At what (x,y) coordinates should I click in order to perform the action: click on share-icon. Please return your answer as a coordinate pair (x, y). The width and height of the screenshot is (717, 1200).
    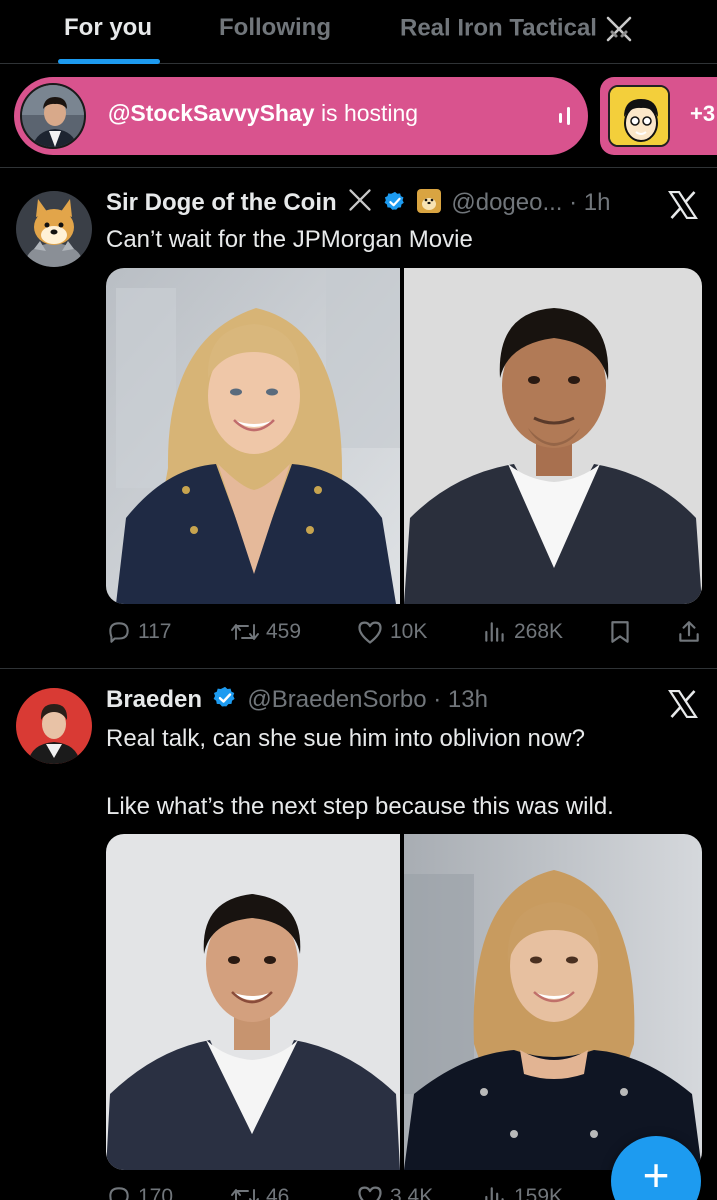
    Looking at the image, I should click on (689, 631).